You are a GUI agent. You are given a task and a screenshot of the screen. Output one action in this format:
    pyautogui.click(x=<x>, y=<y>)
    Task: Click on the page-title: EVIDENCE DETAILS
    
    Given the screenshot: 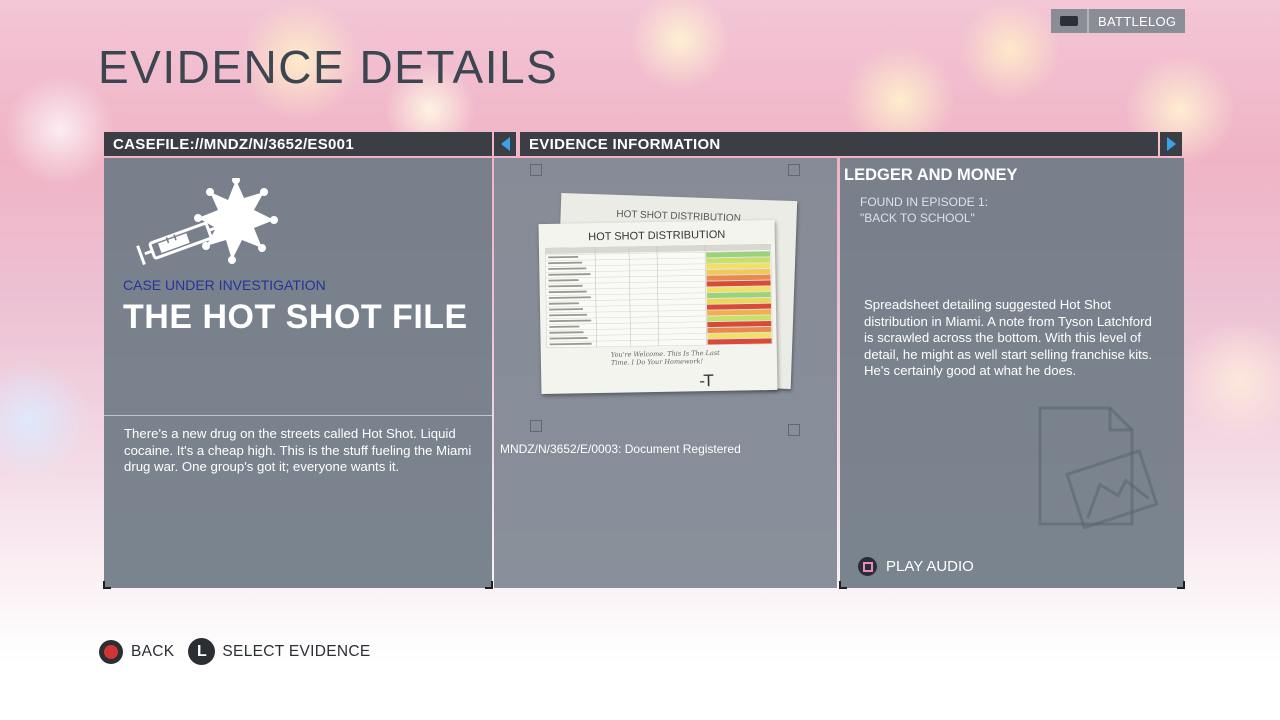 What is the action you would take?
    pyautogui.click(x=328, y=67)
    